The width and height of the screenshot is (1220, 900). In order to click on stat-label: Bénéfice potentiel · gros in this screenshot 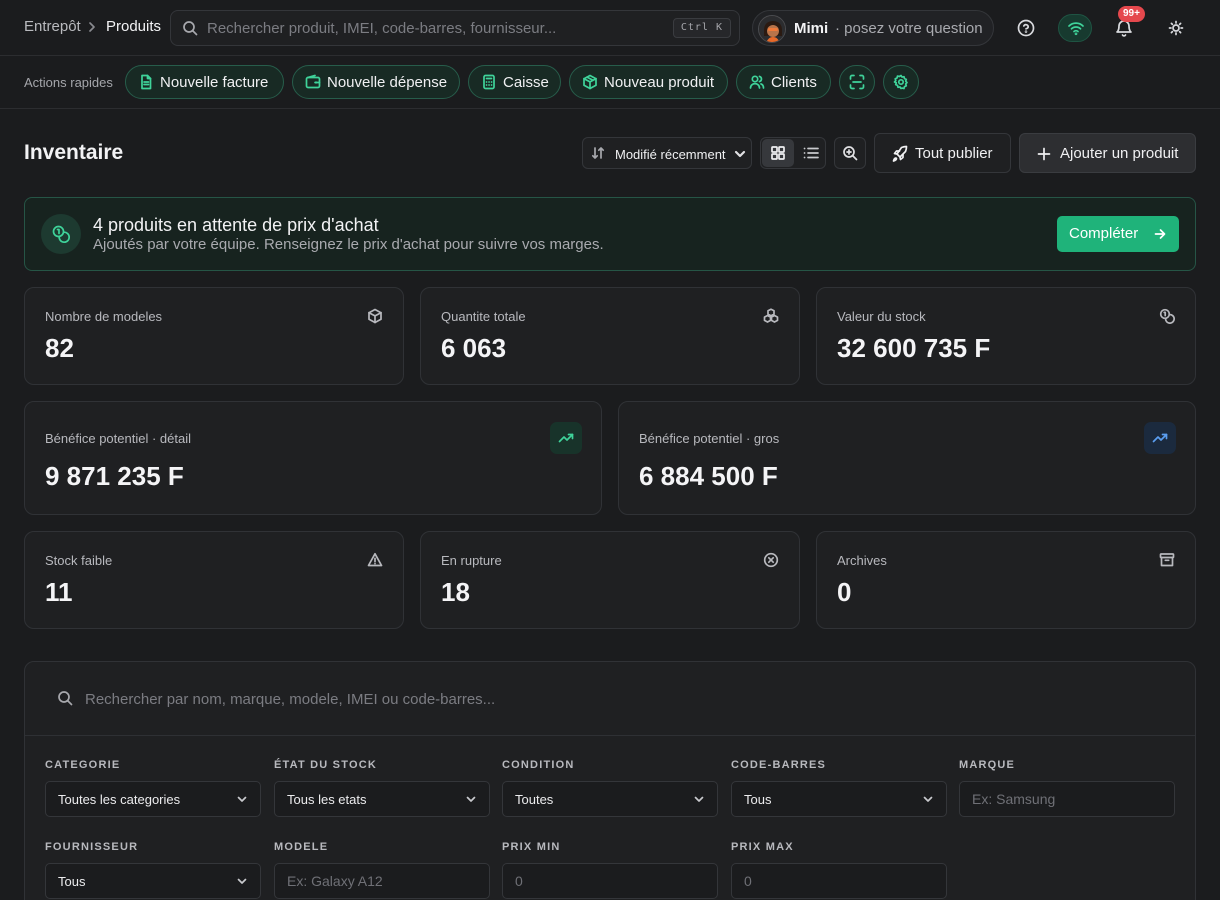, I will do `click(709, 438)`.